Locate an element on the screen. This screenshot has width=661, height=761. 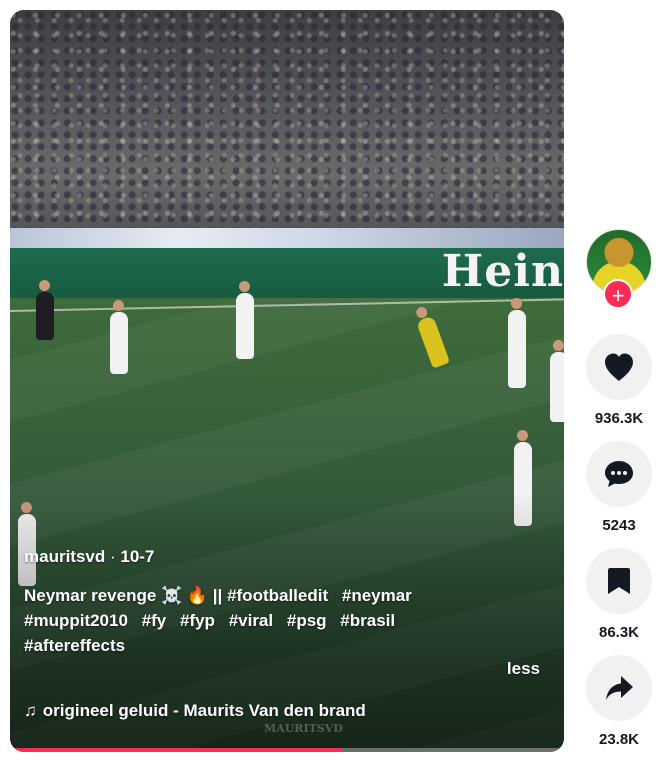
author-name: mauritsvd is located at coordinates (64, 556).